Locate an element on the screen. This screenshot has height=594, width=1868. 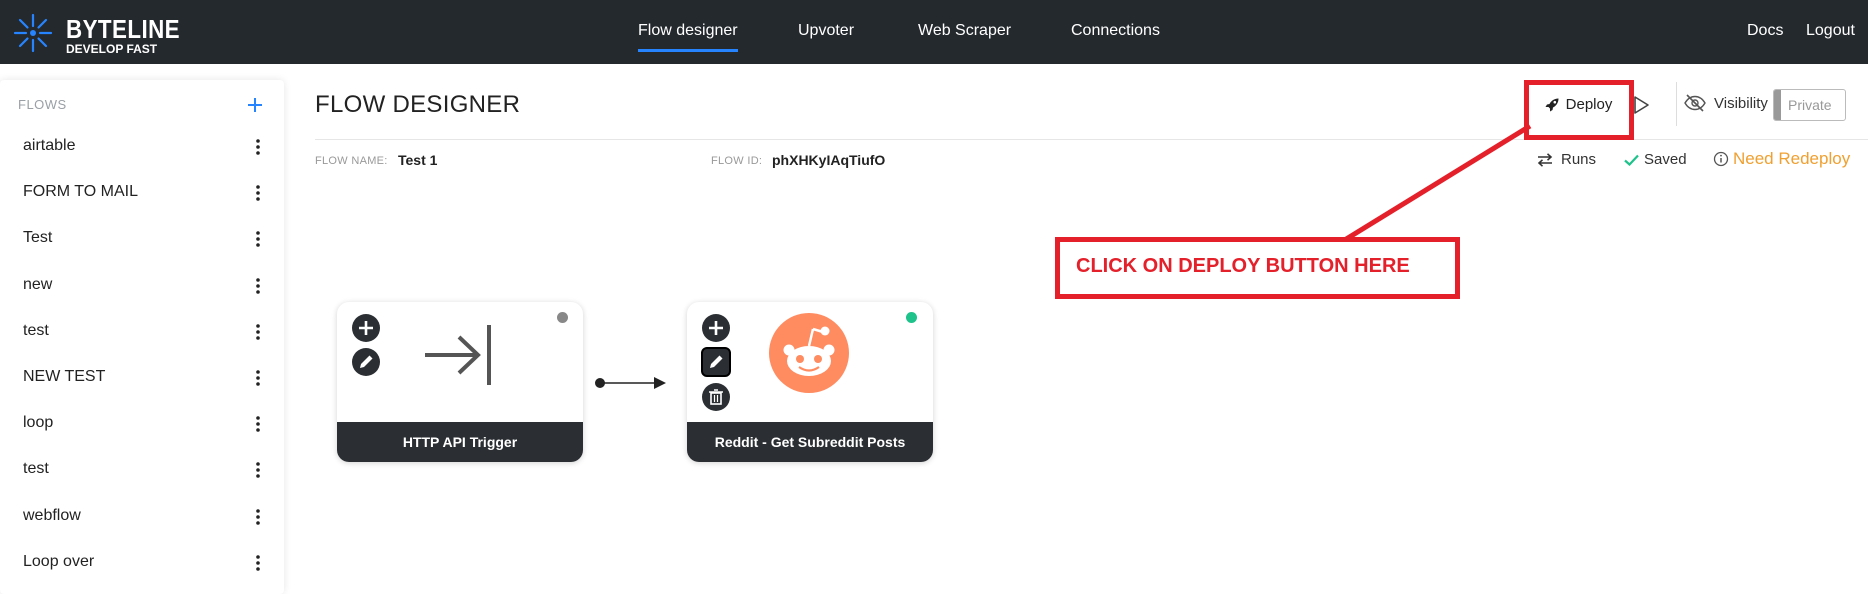
header-divider is located at coordinates (1676, 104).